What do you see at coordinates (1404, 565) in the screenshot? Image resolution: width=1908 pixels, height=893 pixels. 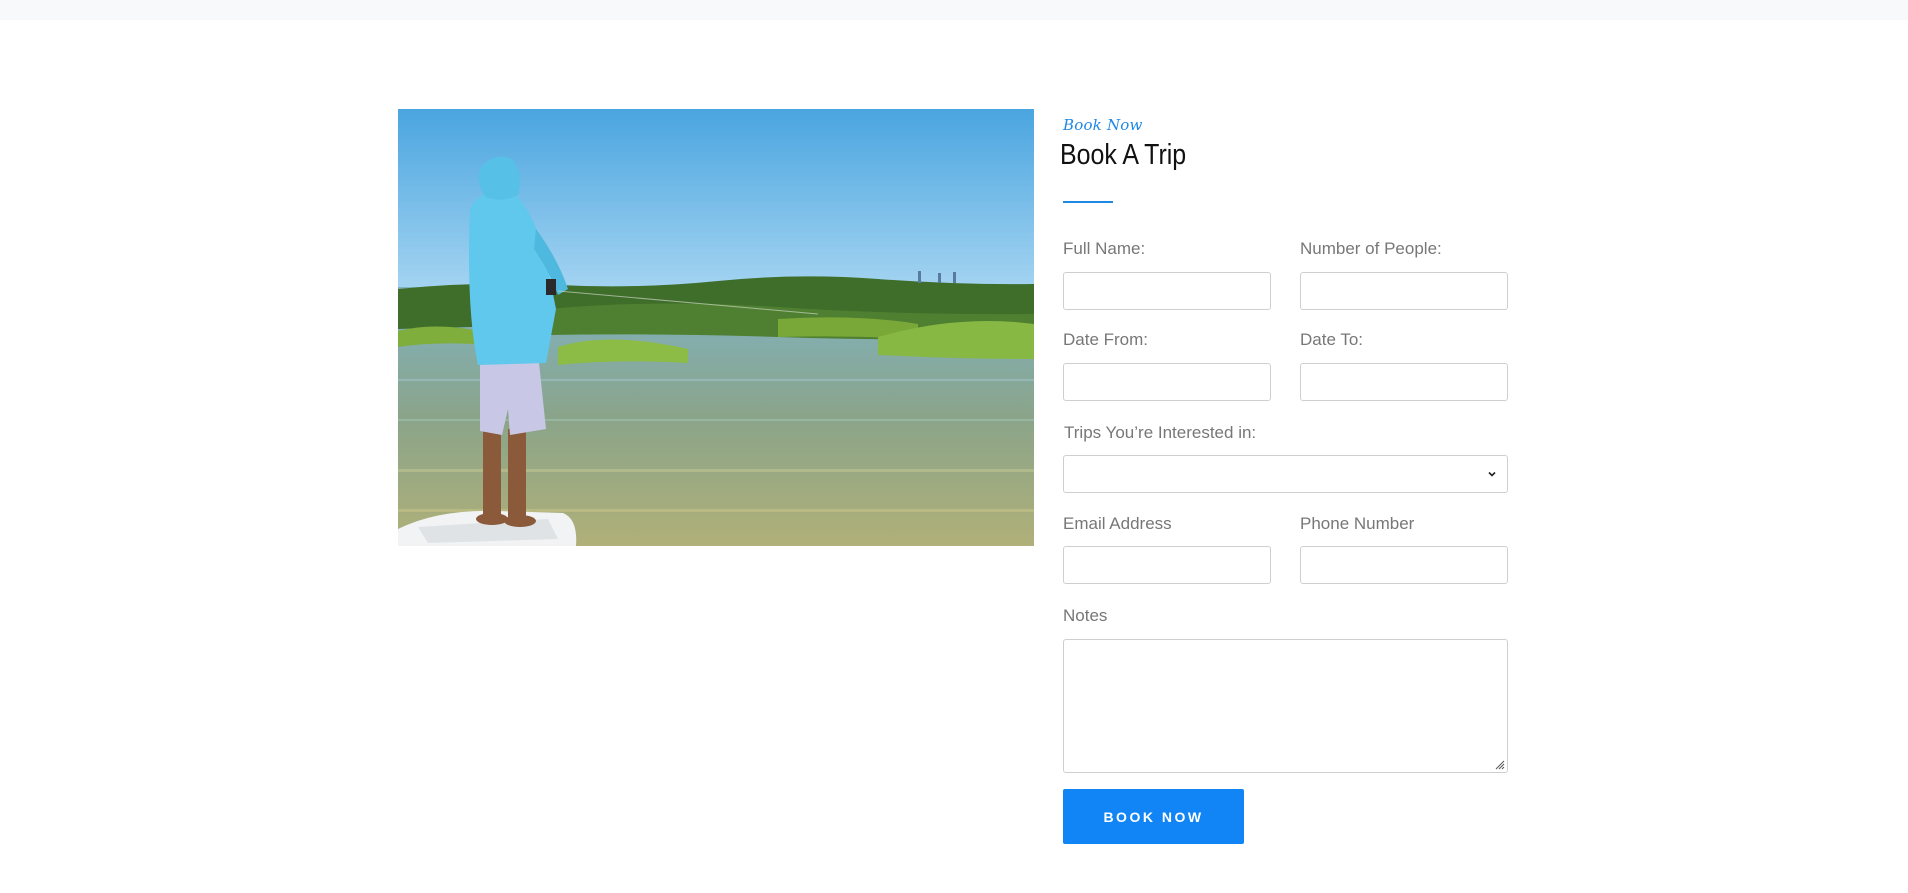 I see `phone-field` at bounding box center [1404, 565].